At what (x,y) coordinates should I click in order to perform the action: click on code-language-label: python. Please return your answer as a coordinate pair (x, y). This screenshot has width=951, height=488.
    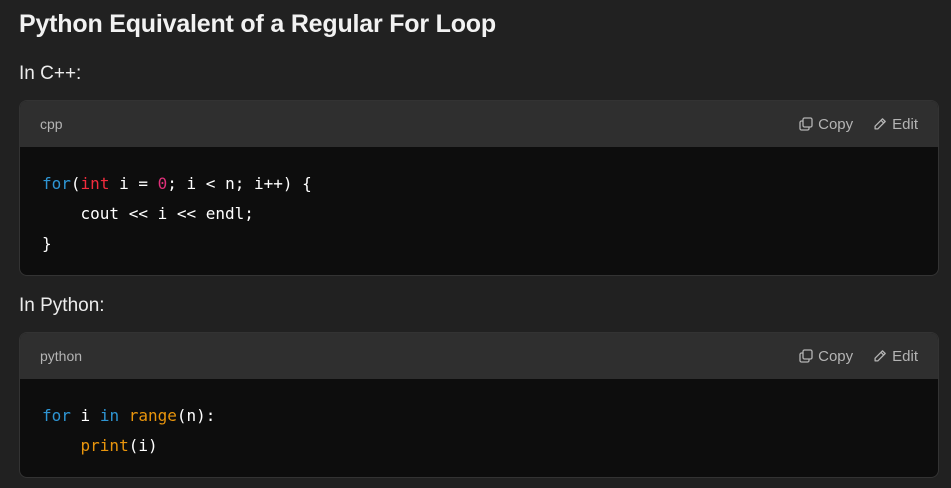
    Looking at the image, I should click on (61, 356).